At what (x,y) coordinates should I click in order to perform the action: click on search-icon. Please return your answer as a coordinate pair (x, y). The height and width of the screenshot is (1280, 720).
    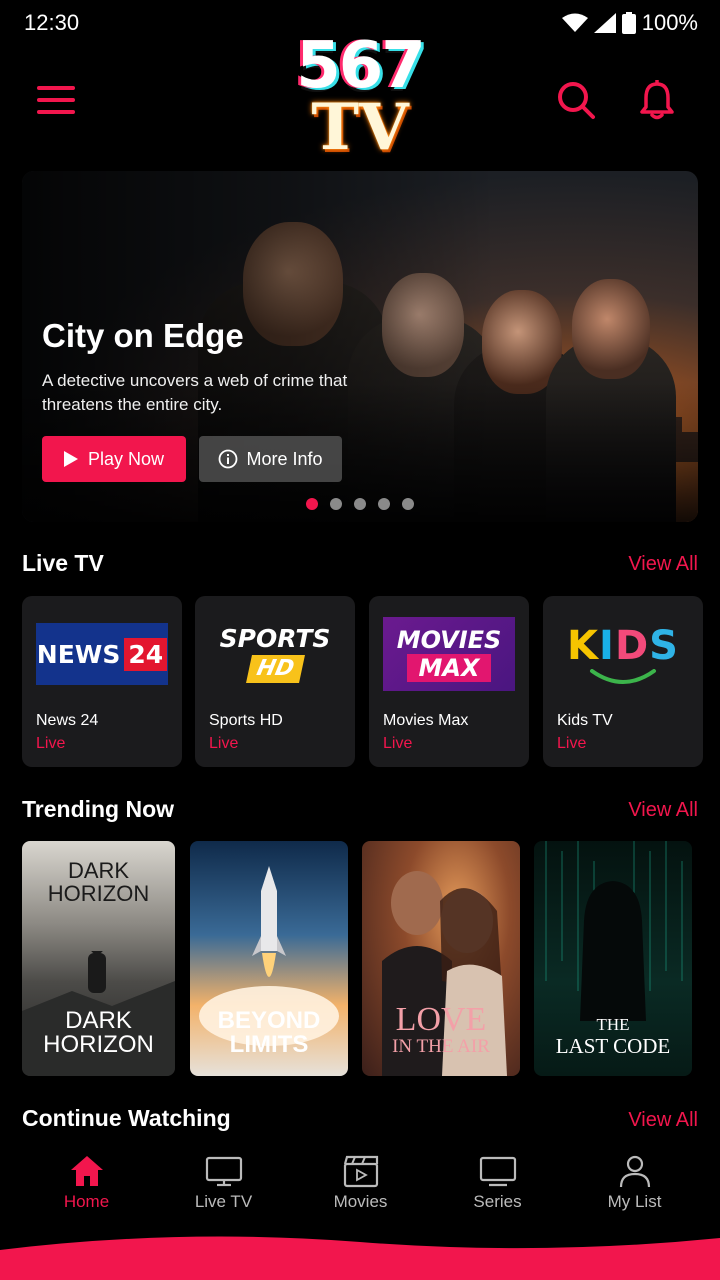
    Looking at the image, I should click on (576, 100).